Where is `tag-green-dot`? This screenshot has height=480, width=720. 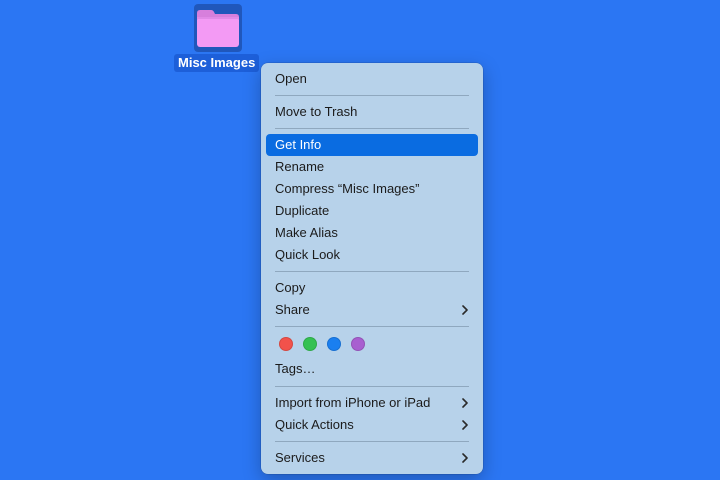 tag-green-dot is located at coordinates (310, 344).